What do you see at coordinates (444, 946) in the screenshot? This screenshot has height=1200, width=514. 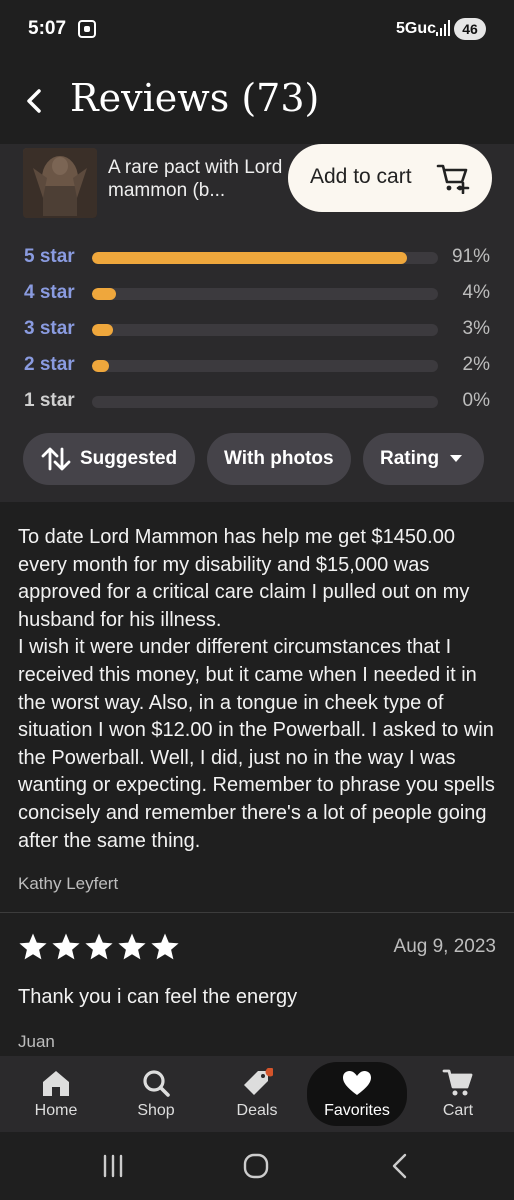 I see `review-date: Aug 9, 2023` at bounding box center [444, 946].